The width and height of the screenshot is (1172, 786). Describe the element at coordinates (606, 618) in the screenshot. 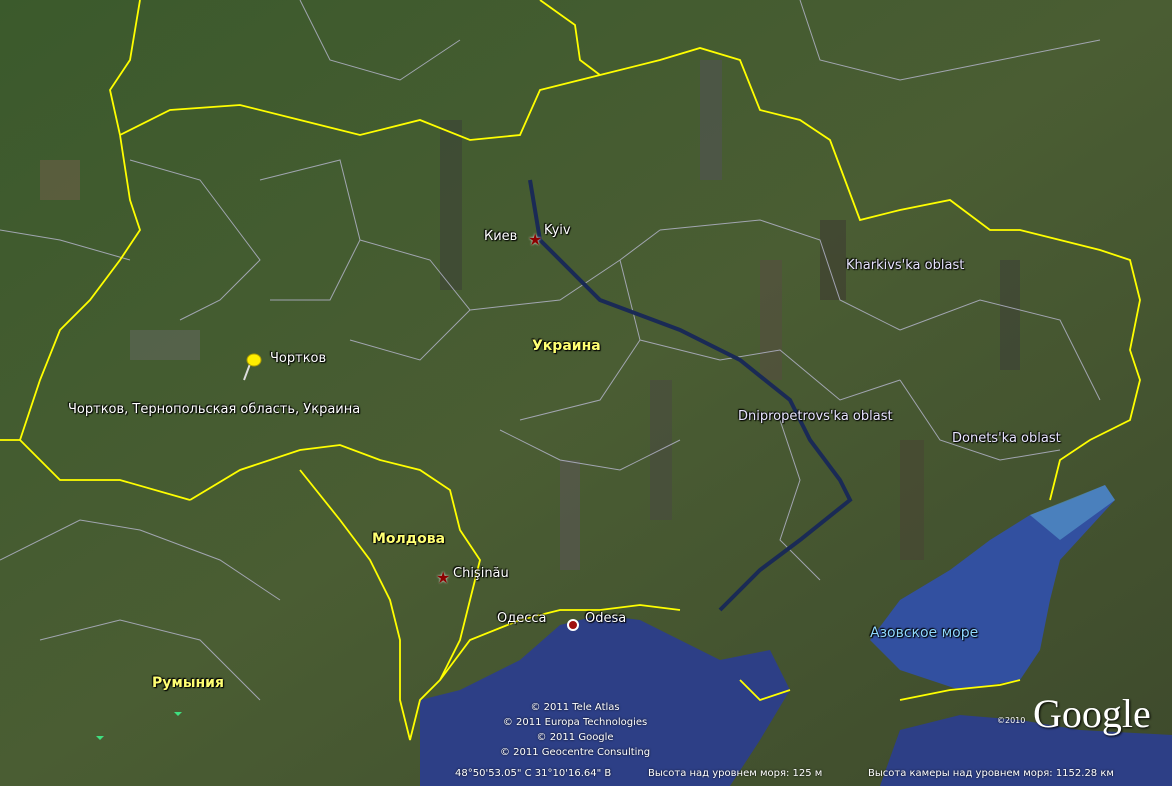

I see `label-odesa-en: Odesa` at that location.